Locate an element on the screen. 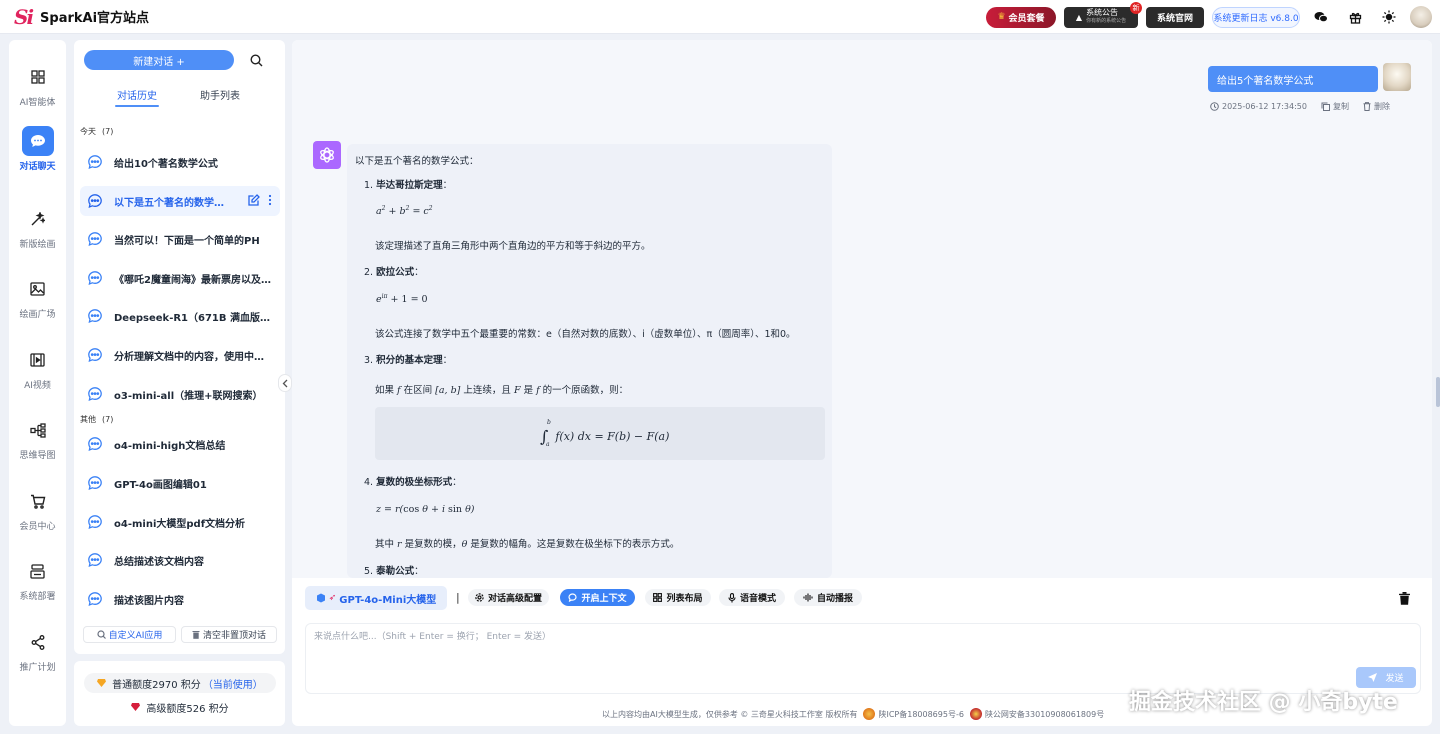 The image size is (1440, 734). chat-context-icon is located at coordinates (573, 597).